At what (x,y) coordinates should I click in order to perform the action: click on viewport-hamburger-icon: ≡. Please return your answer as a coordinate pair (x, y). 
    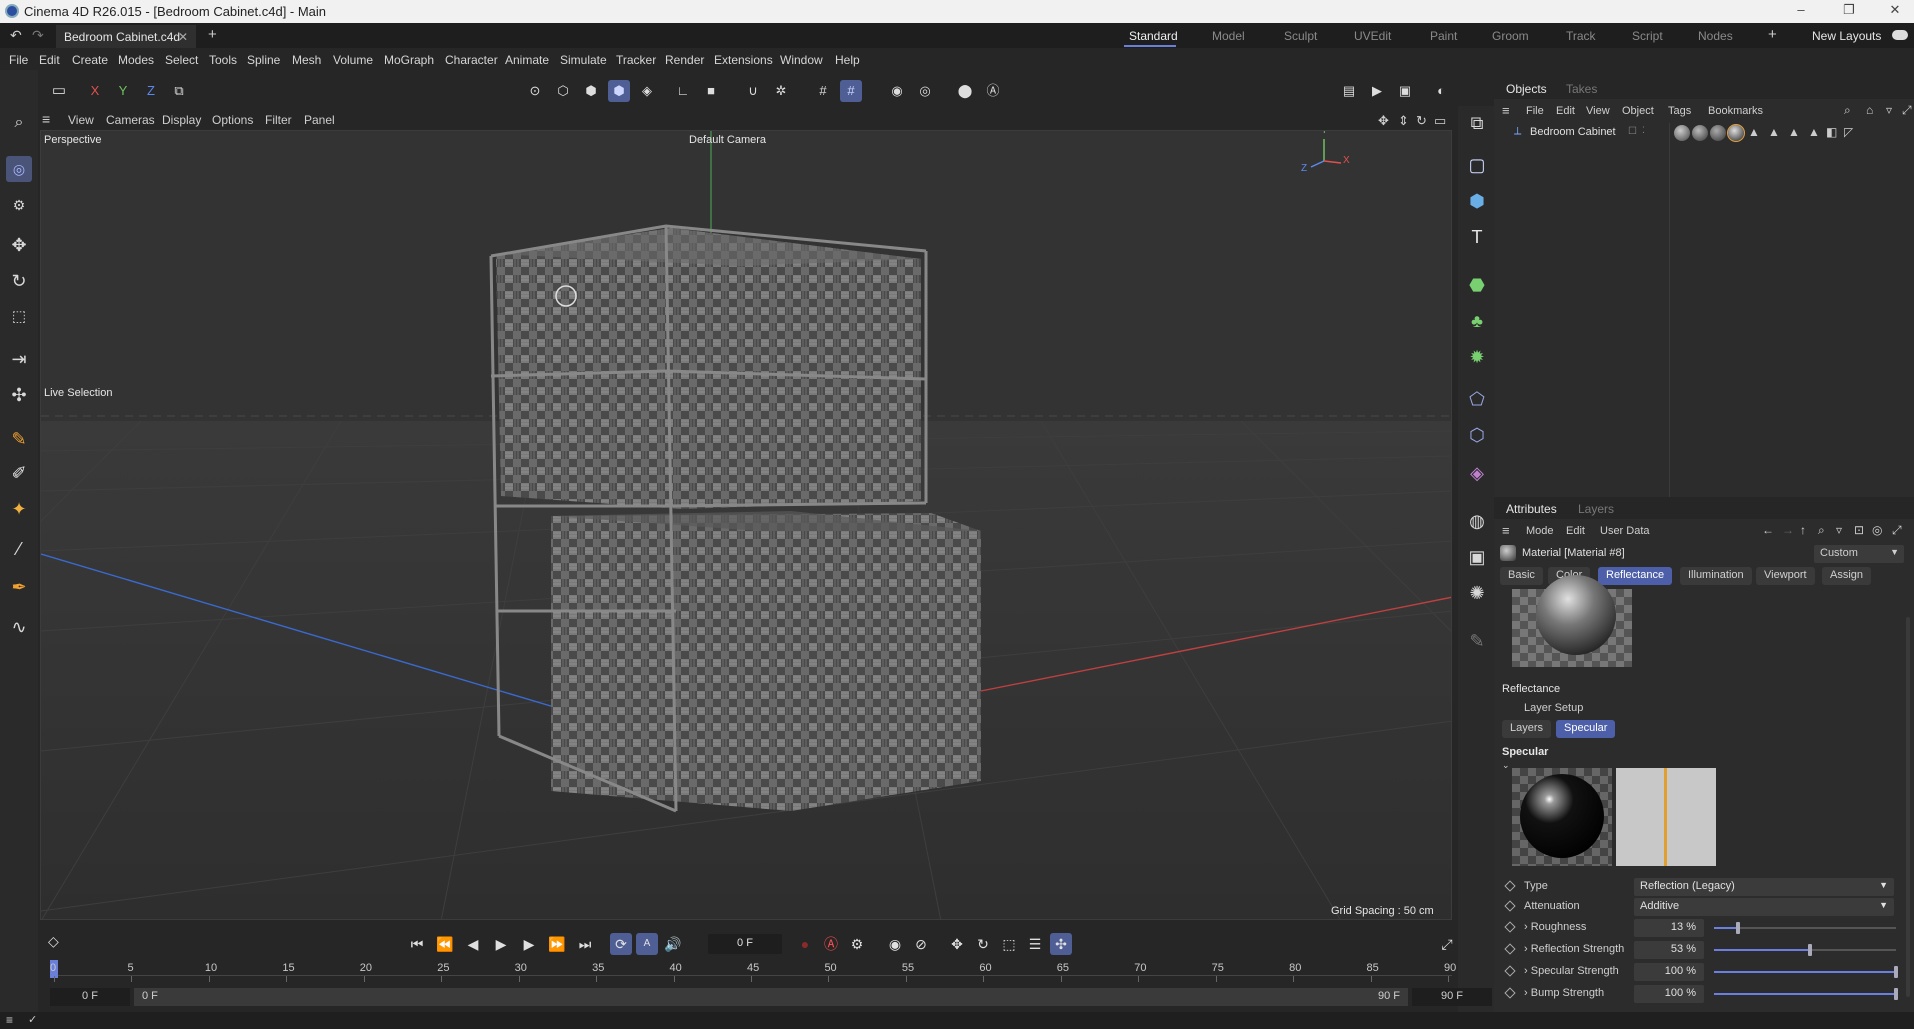
    Looking at the image, I should click on (46, 119).